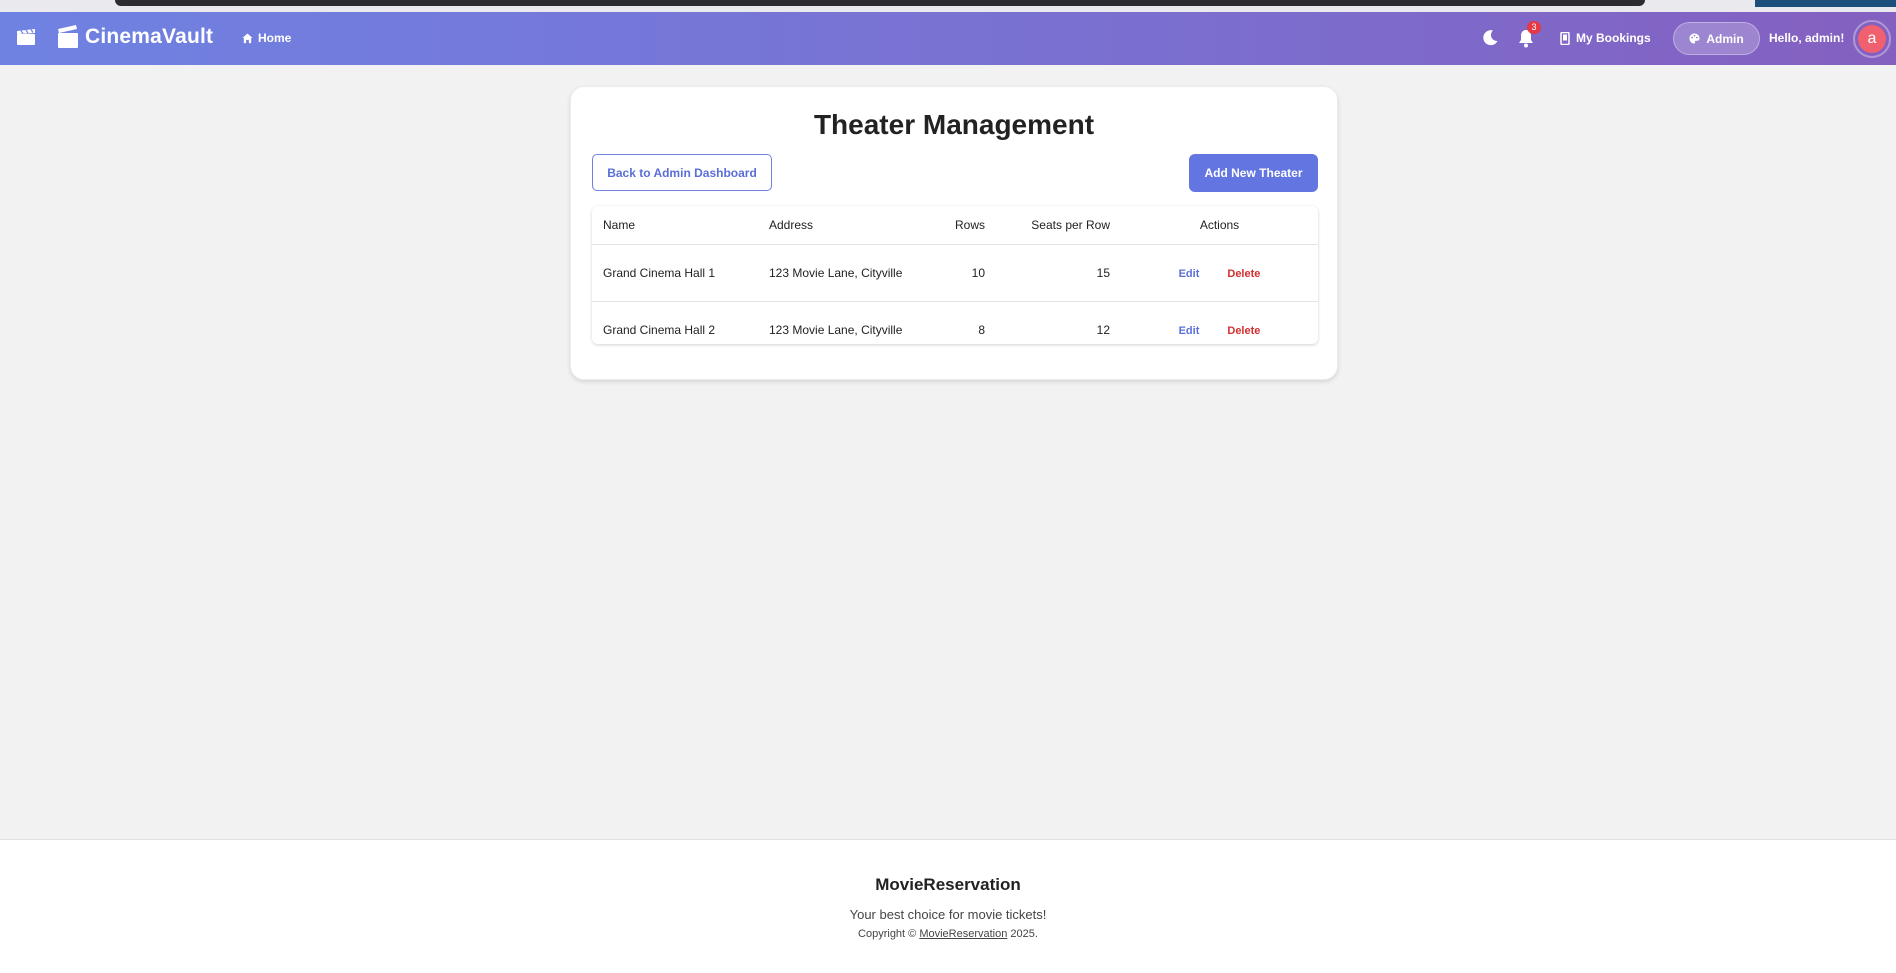 This screenshot has height=973, width=1896. What do you see at coordinates (1565, 38) in the screenshot?
I see `phone-icon` at bounding box center [1565, 38].